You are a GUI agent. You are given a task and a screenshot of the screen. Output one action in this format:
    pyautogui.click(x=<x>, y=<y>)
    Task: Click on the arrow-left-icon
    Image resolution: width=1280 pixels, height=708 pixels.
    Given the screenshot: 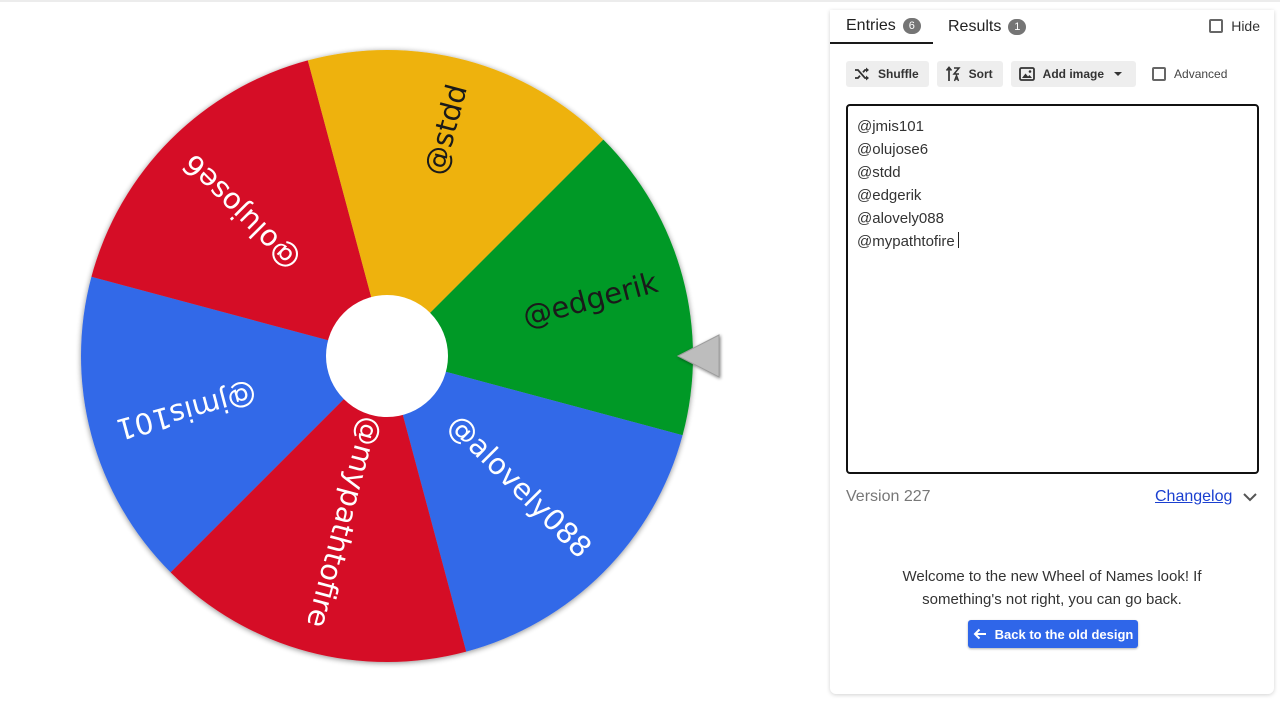 What is the action you would take?
    pyautogui.click(x=979, y=634)
    